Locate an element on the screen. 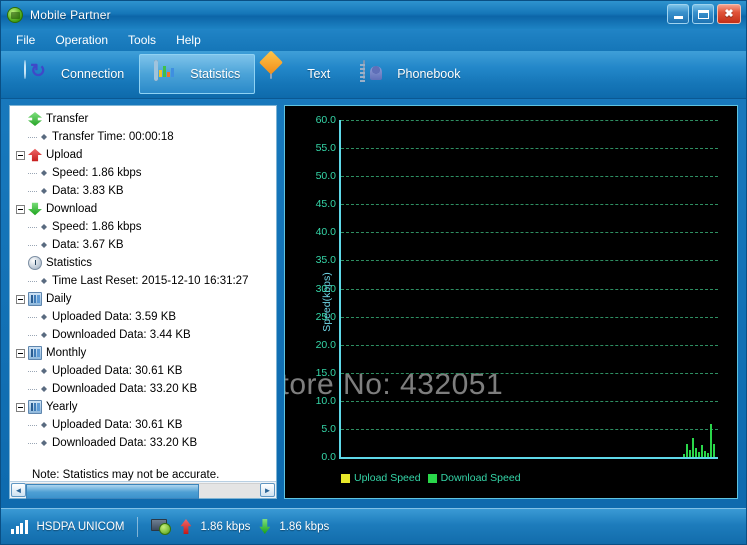 This screenshot has height=545, width=747. menu-bar: File Operation Tools Help is located at coordinates (373, 40).